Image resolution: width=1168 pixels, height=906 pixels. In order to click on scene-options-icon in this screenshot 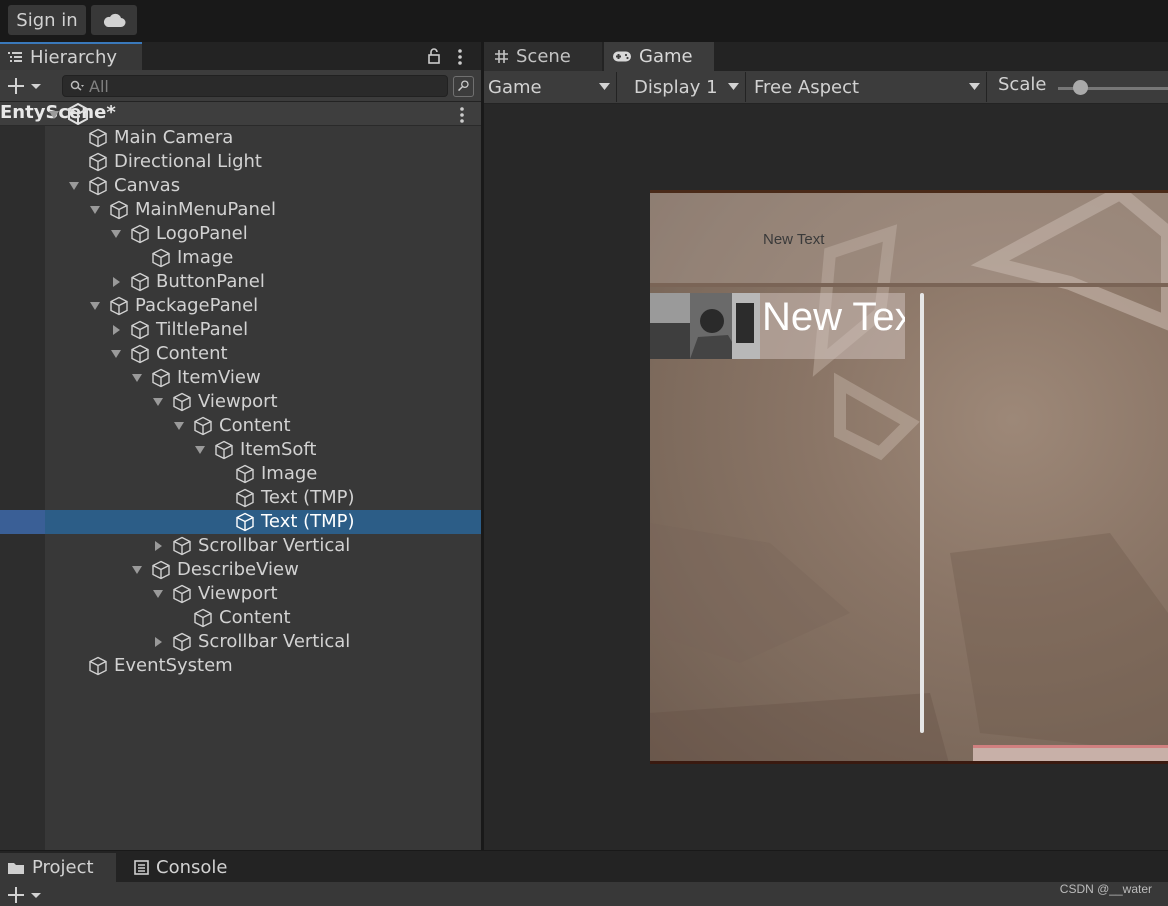, I will do `click(462, 115)`.